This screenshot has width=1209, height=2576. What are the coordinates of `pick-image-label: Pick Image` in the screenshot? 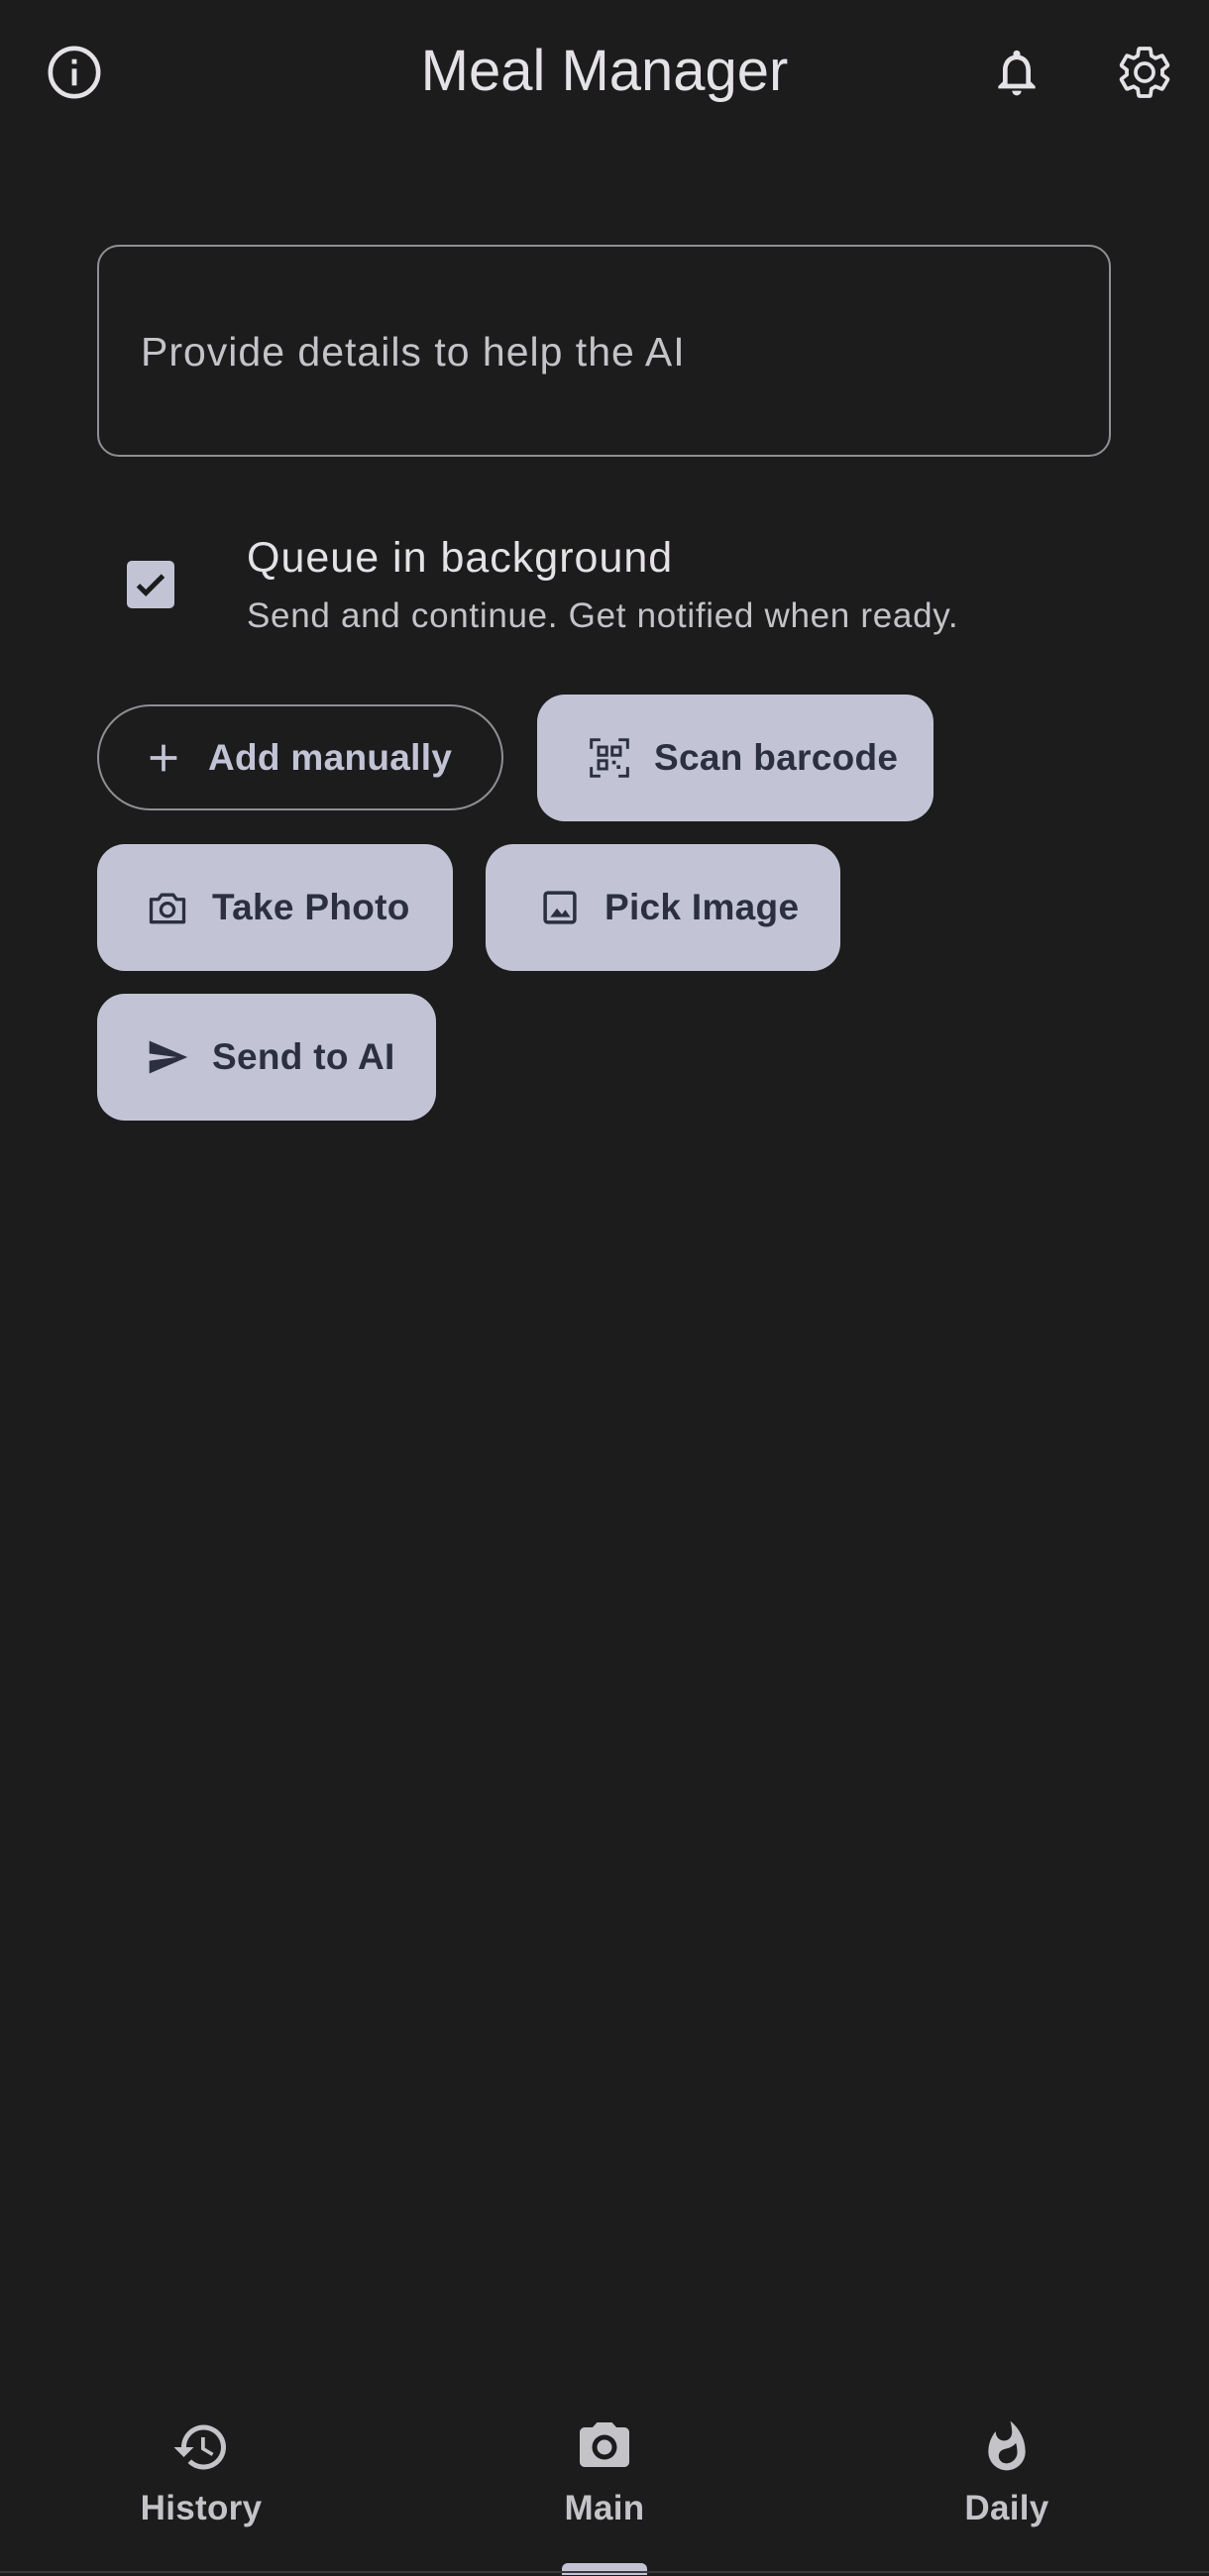 It's located at (702, 907).